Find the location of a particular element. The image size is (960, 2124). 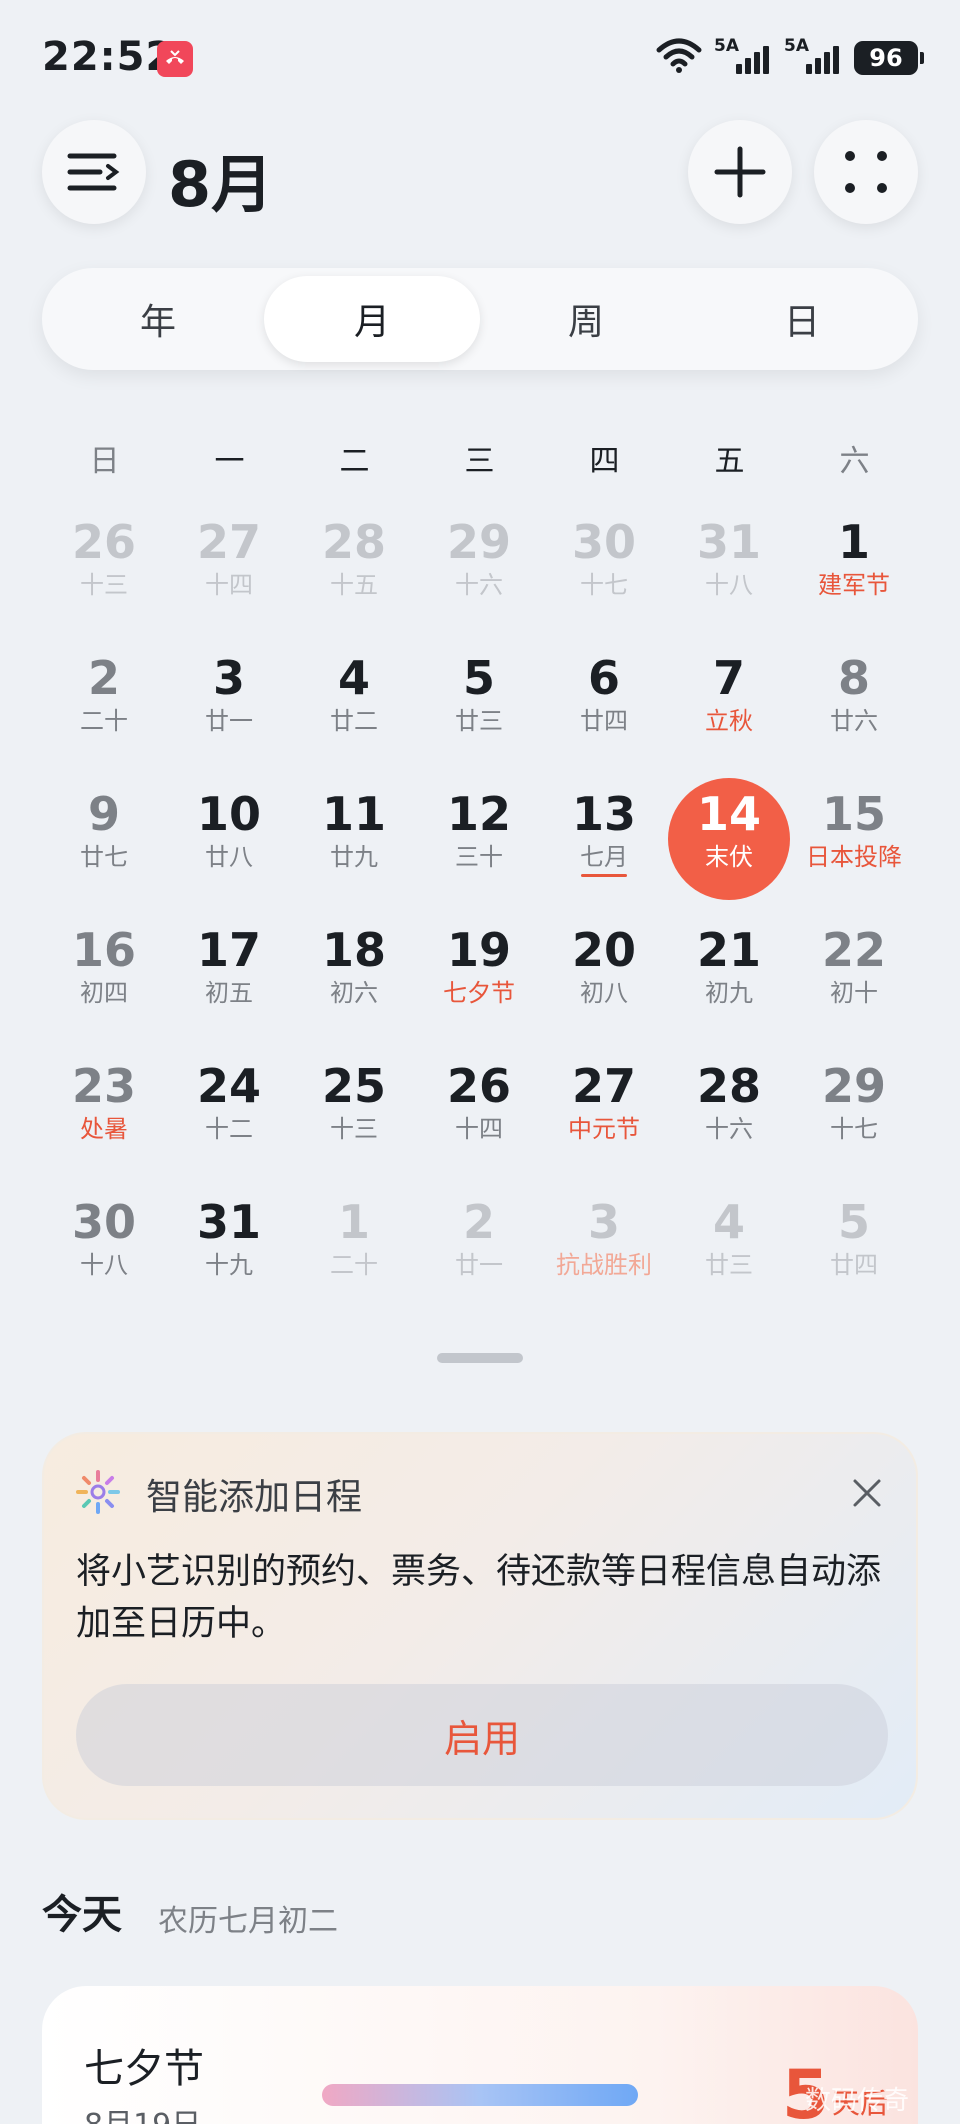

calendar-day: 23 处暑 is located at coordinates (104, 1108).